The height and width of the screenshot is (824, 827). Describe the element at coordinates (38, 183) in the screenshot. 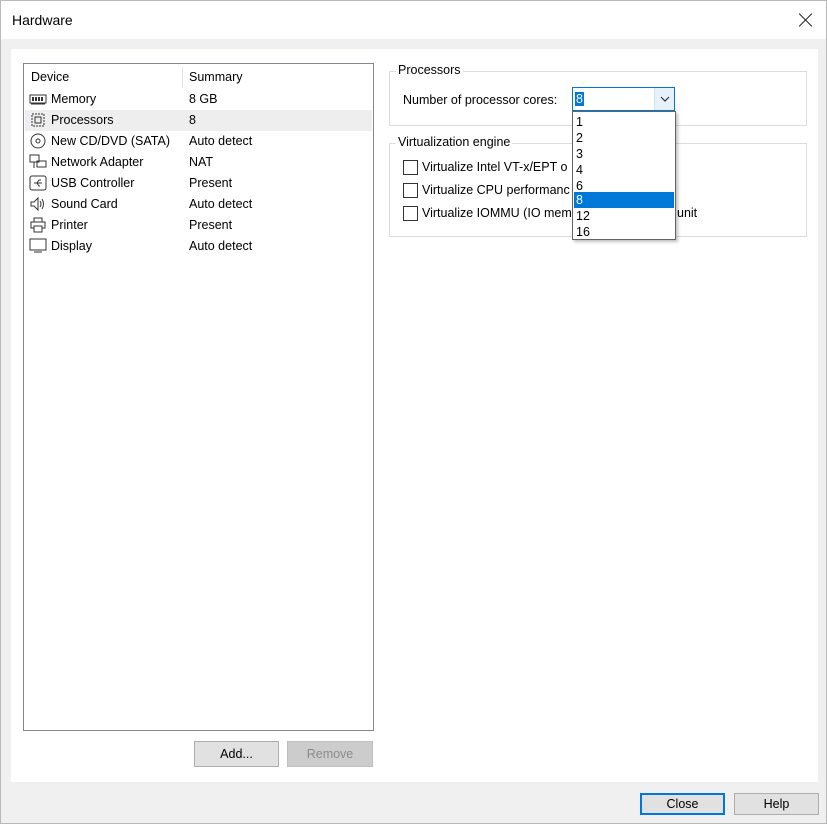

I see `usb-icon` at that location.